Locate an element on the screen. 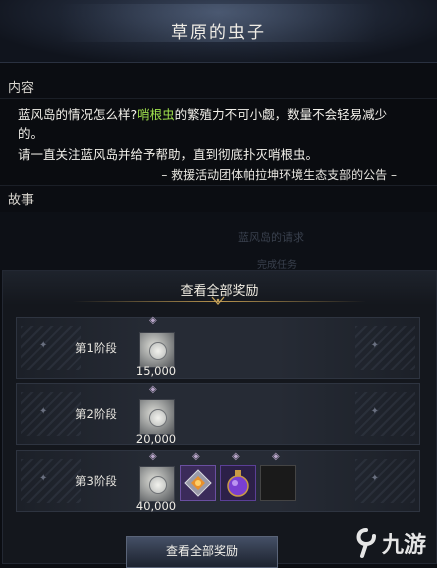 The width and height of the screenshot is (437, 568). content-section-label: 内容 is located at coordinates (21, 88).